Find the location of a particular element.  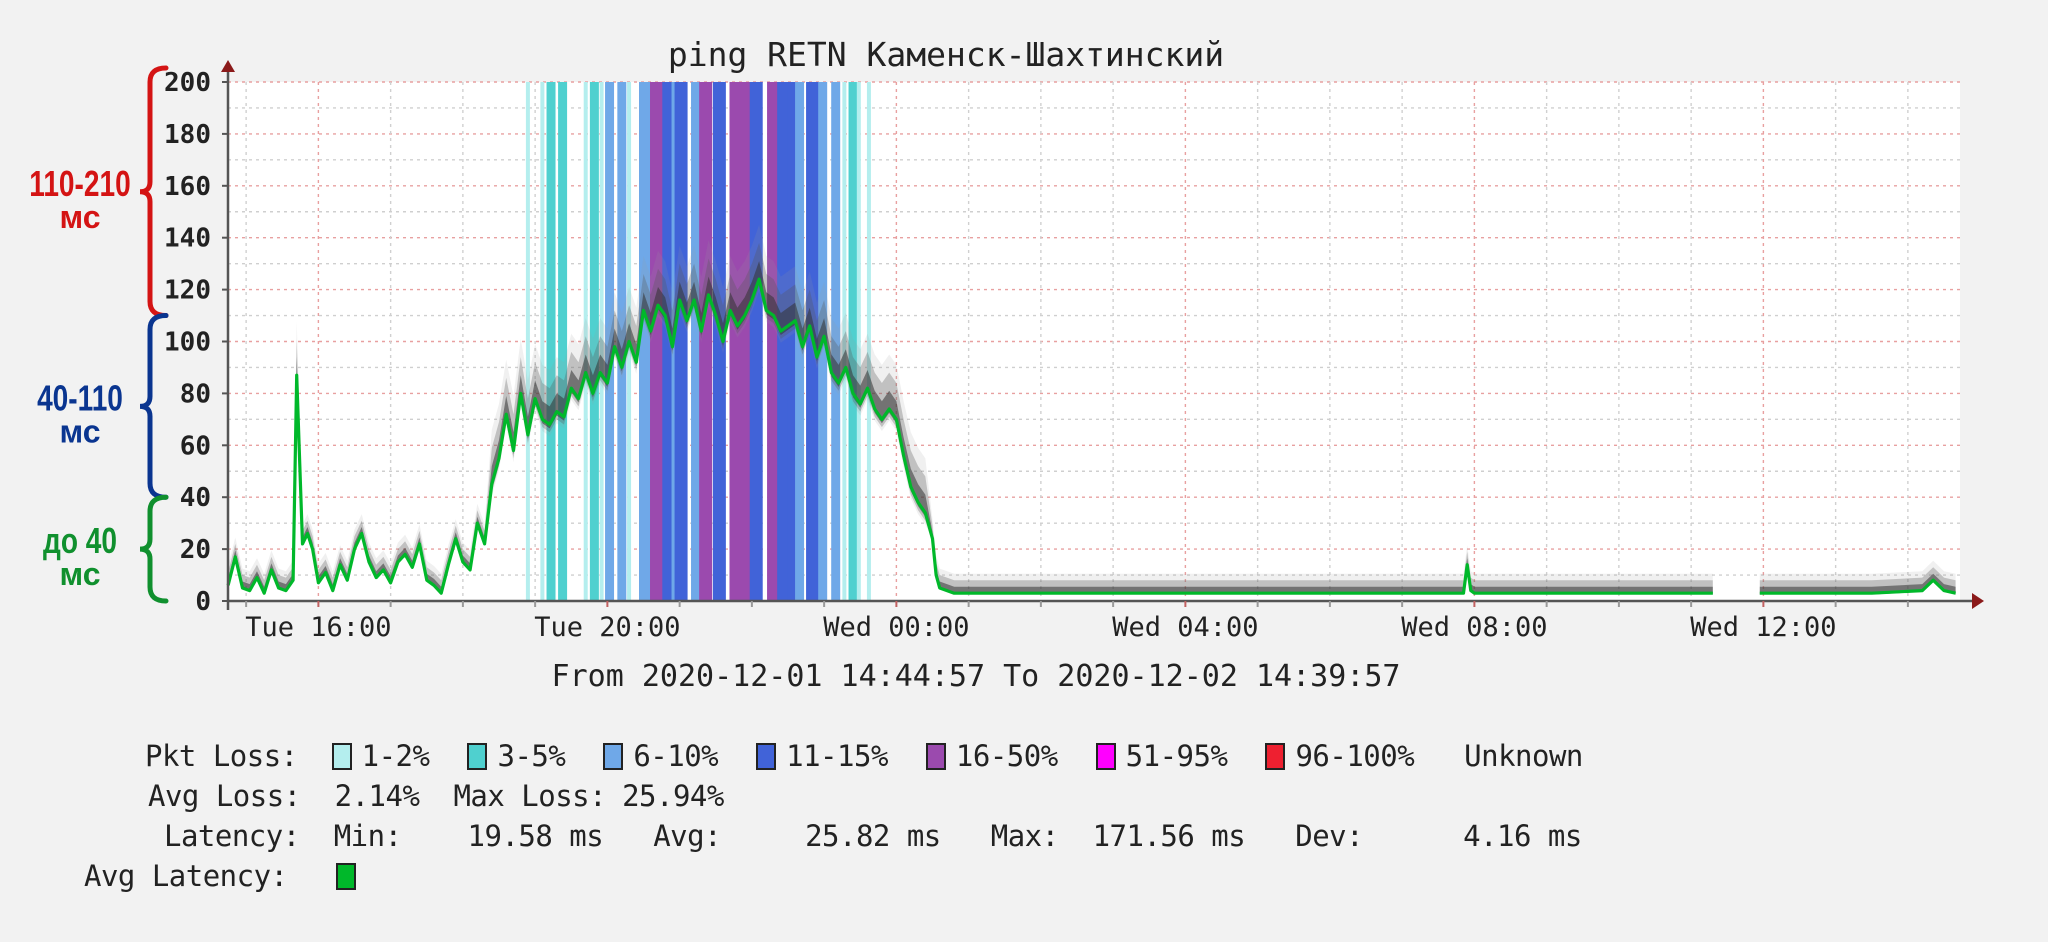

latency-label: Latency: is located at coordinates (232, 836).